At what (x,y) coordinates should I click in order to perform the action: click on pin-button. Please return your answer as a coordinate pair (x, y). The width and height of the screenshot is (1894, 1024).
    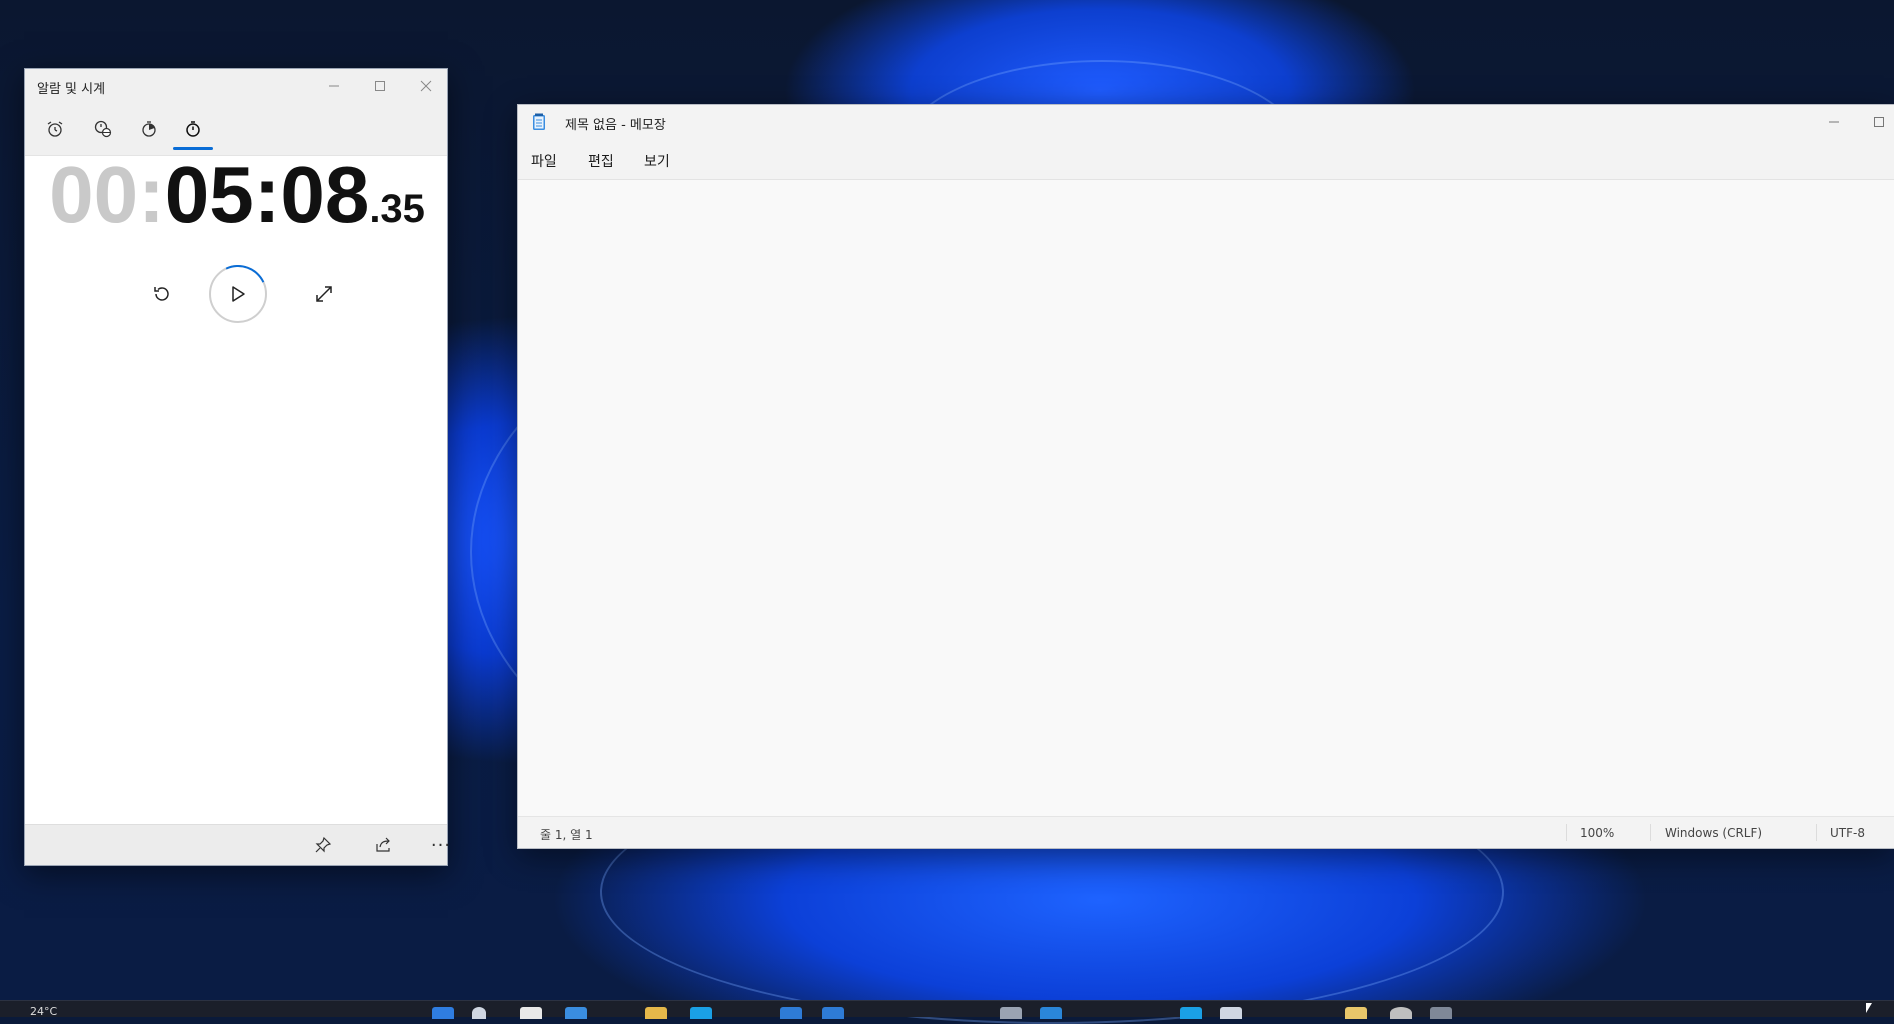
    Looking at the image, I should click on (323, 845).